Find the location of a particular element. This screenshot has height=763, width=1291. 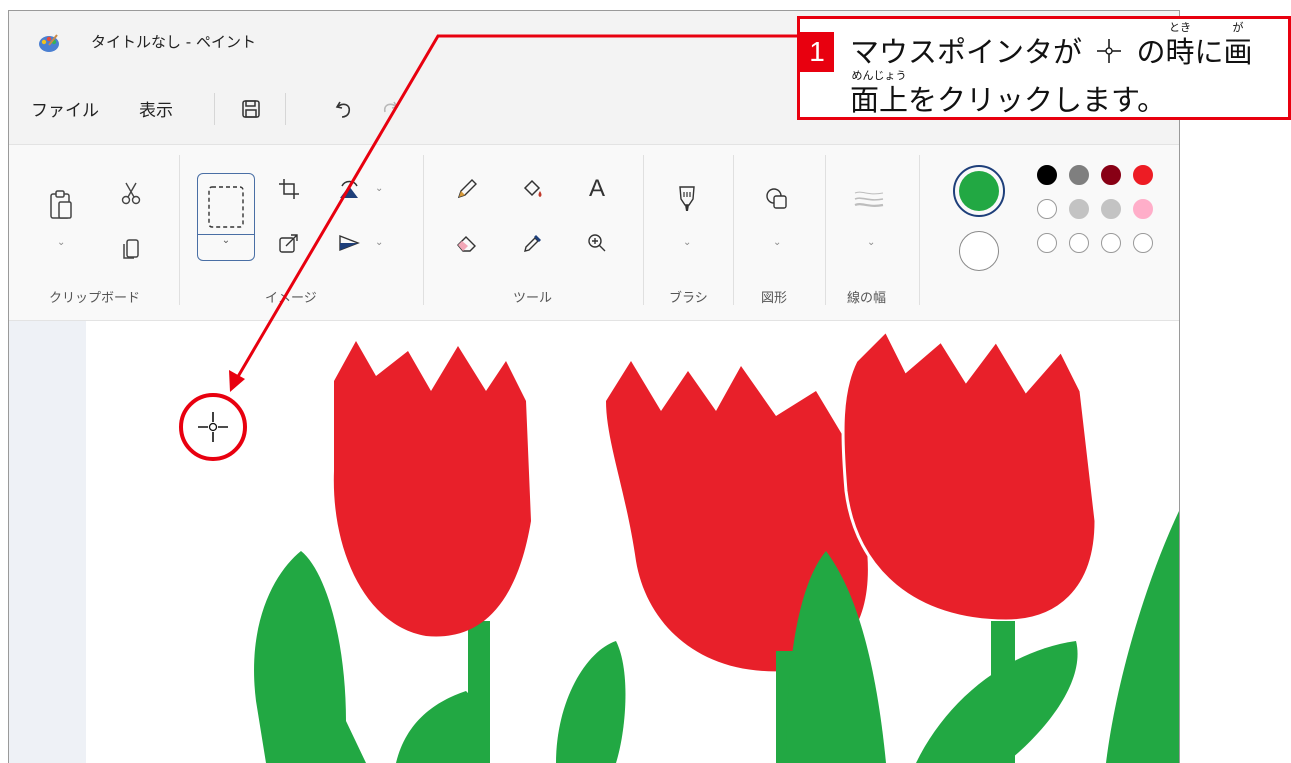

shapes-icon is located at coordinates (776, 198).